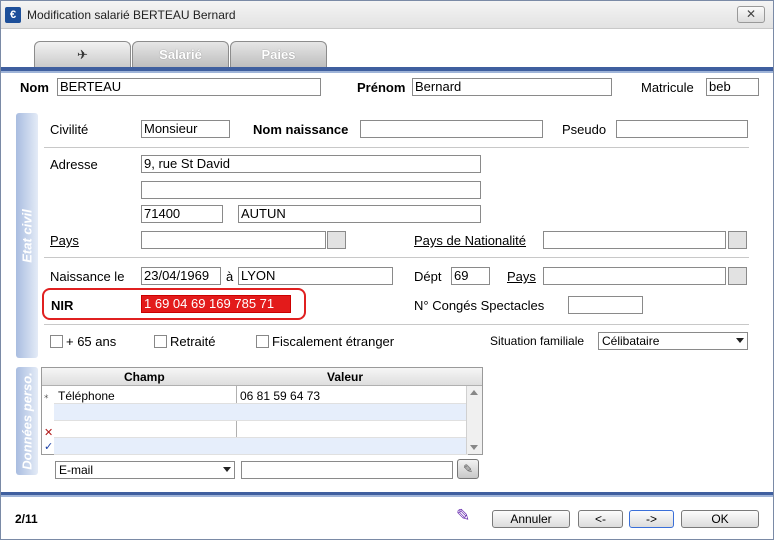 The height and width of the screenshot is (540, 774). What do you see at coordinates (333, 341) in the screenshot?
I see `fiscal-label: Fiscalement étranger` at bounding box center [333, 341].